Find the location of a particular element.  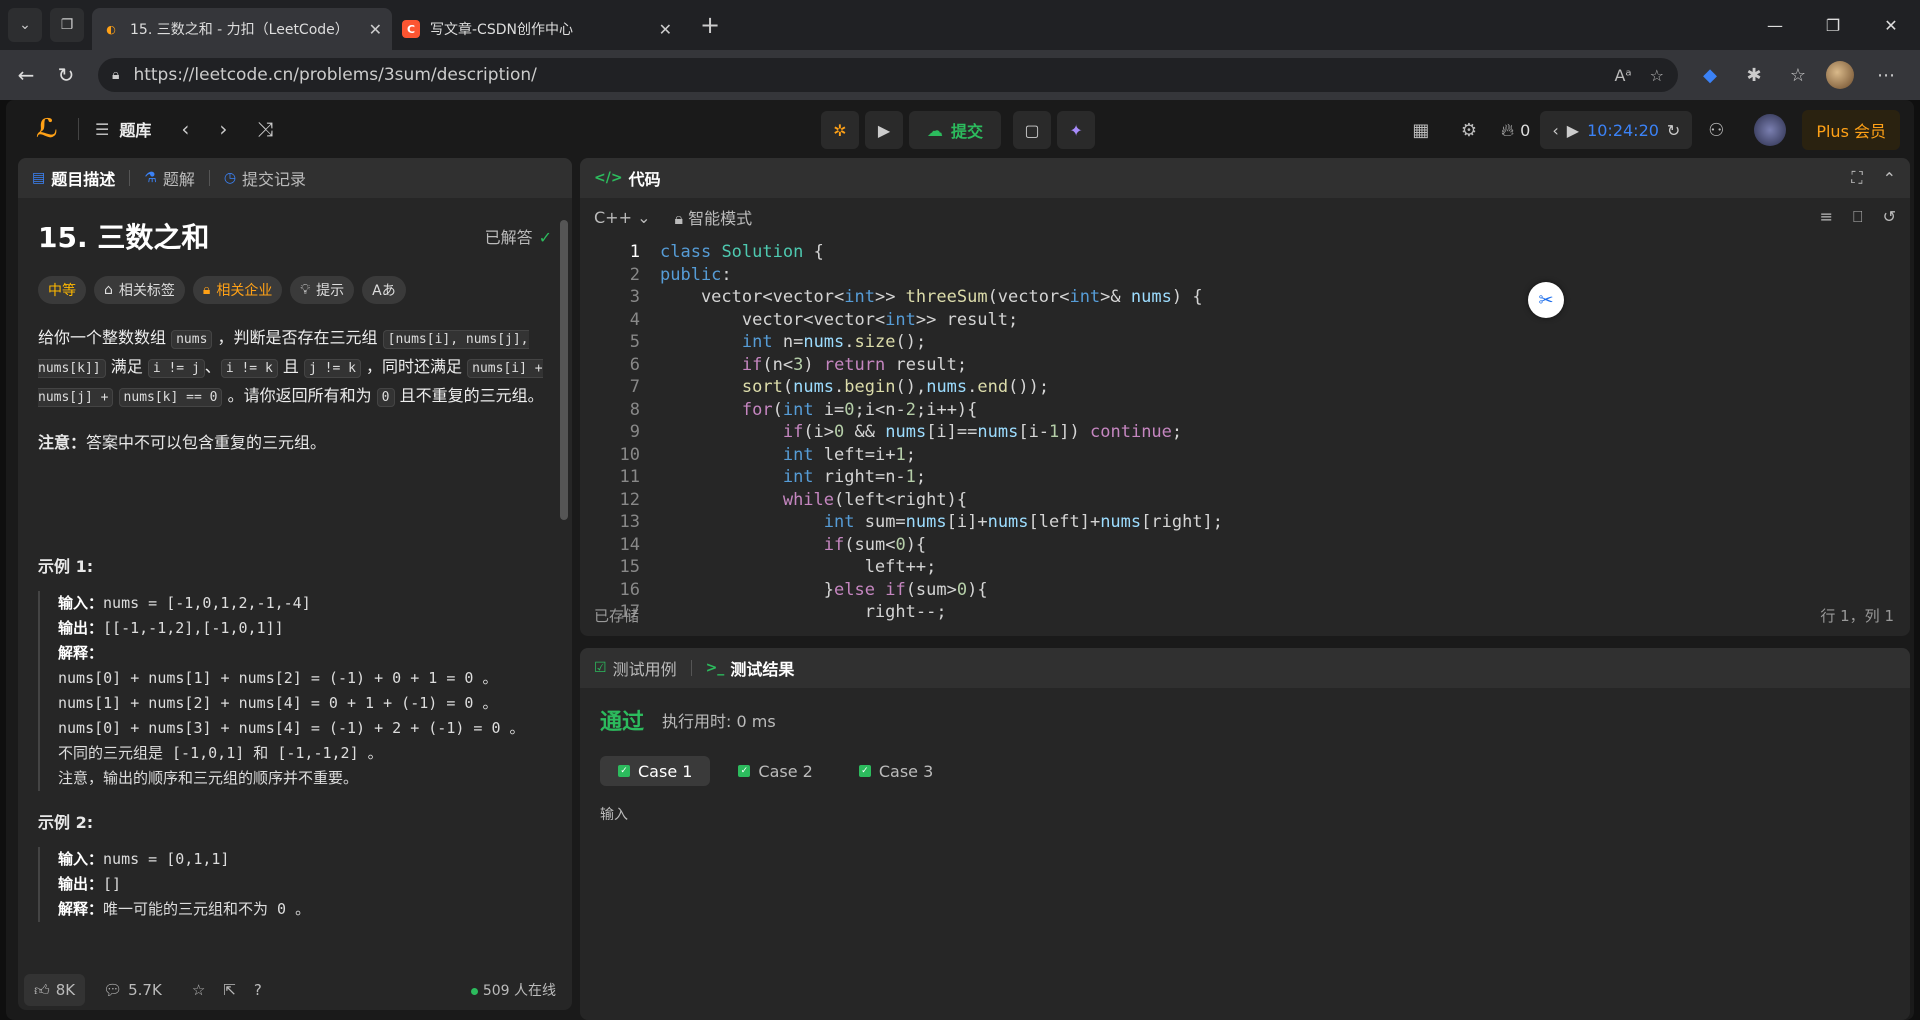

case-label: Case 1 is located at coordinates (665, 771).